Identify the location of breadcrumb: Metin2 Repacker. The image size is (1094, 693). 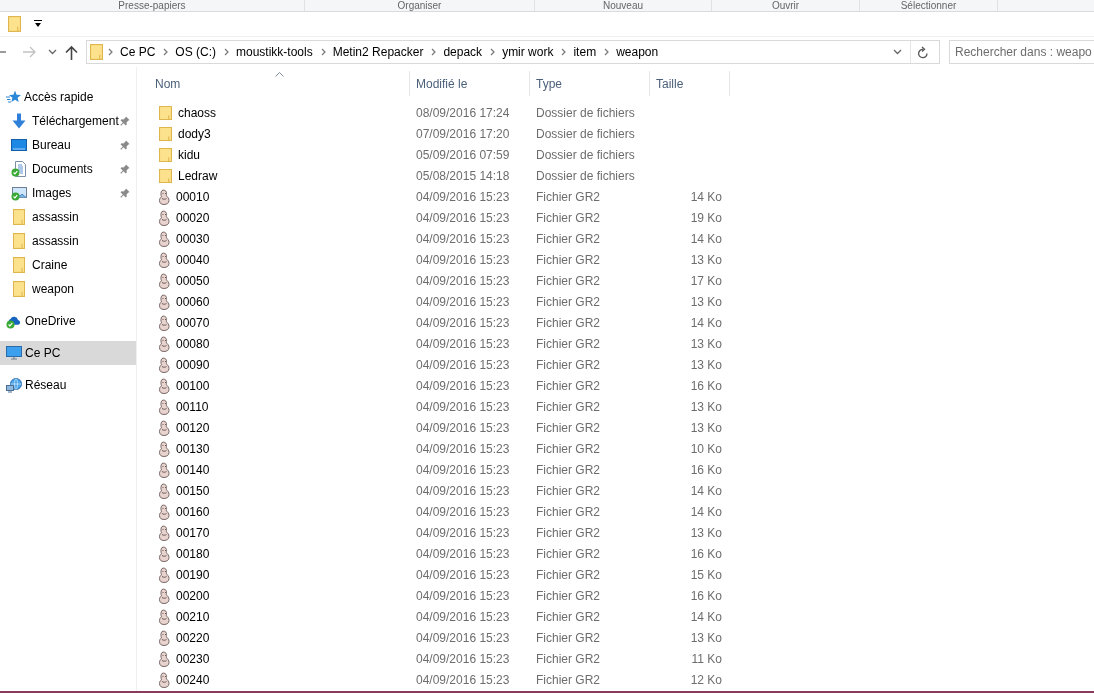
(378, 52).